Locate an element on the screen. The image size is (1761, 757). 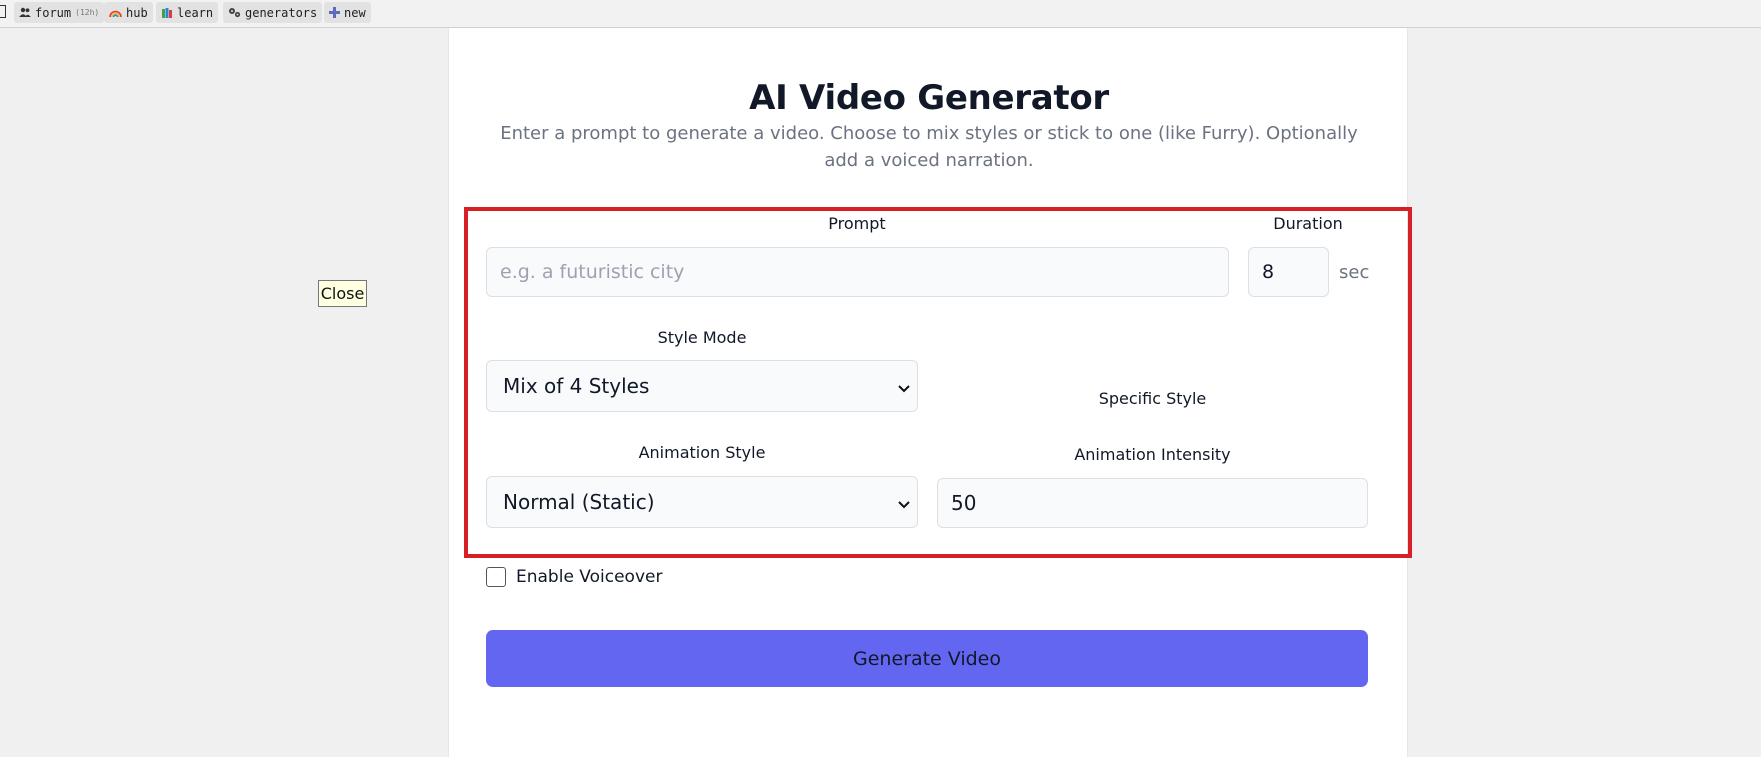
nav-item-generators: generators is located at coordinates (273, 12).